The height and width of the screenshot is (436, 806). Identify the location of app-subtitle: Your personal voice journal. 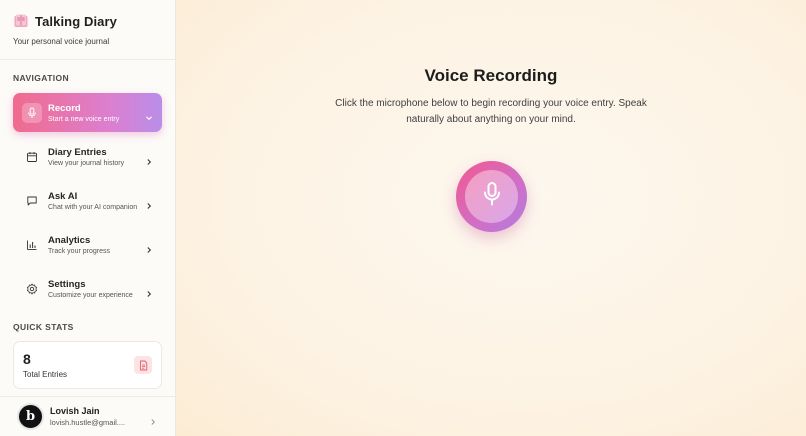
(61, 41).